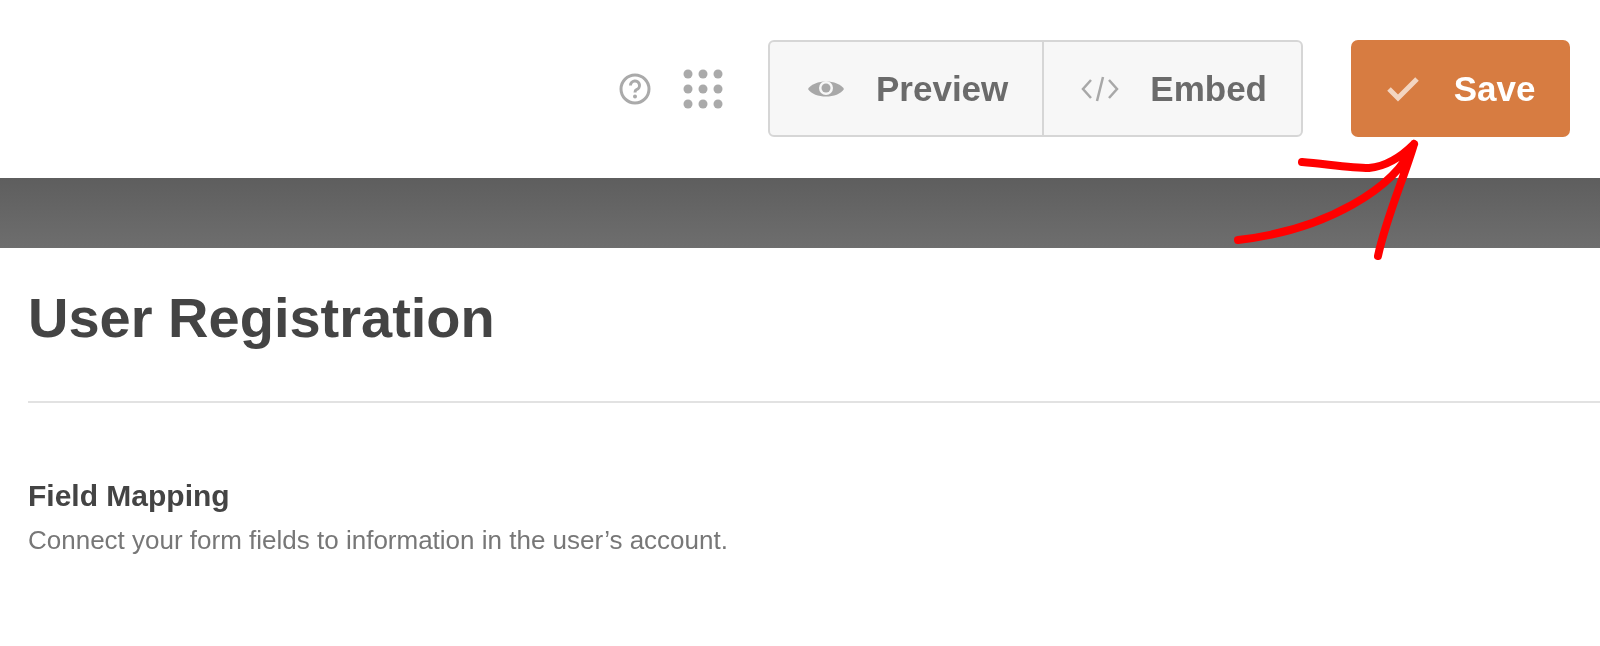  I want to click on apps-button, so click(703, 89).